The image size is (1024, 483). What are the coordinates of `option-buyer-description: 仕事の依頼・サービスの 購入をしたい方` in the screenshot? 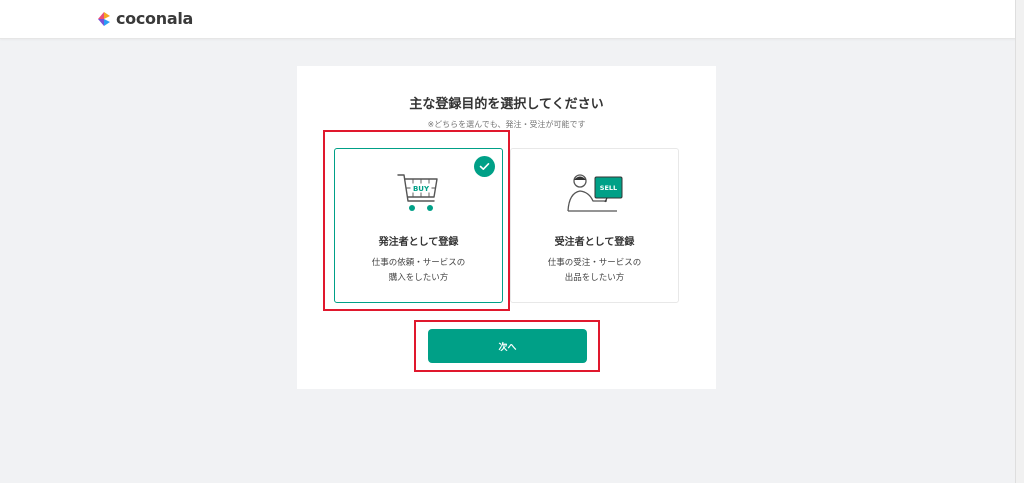 It's located at (418, 271).